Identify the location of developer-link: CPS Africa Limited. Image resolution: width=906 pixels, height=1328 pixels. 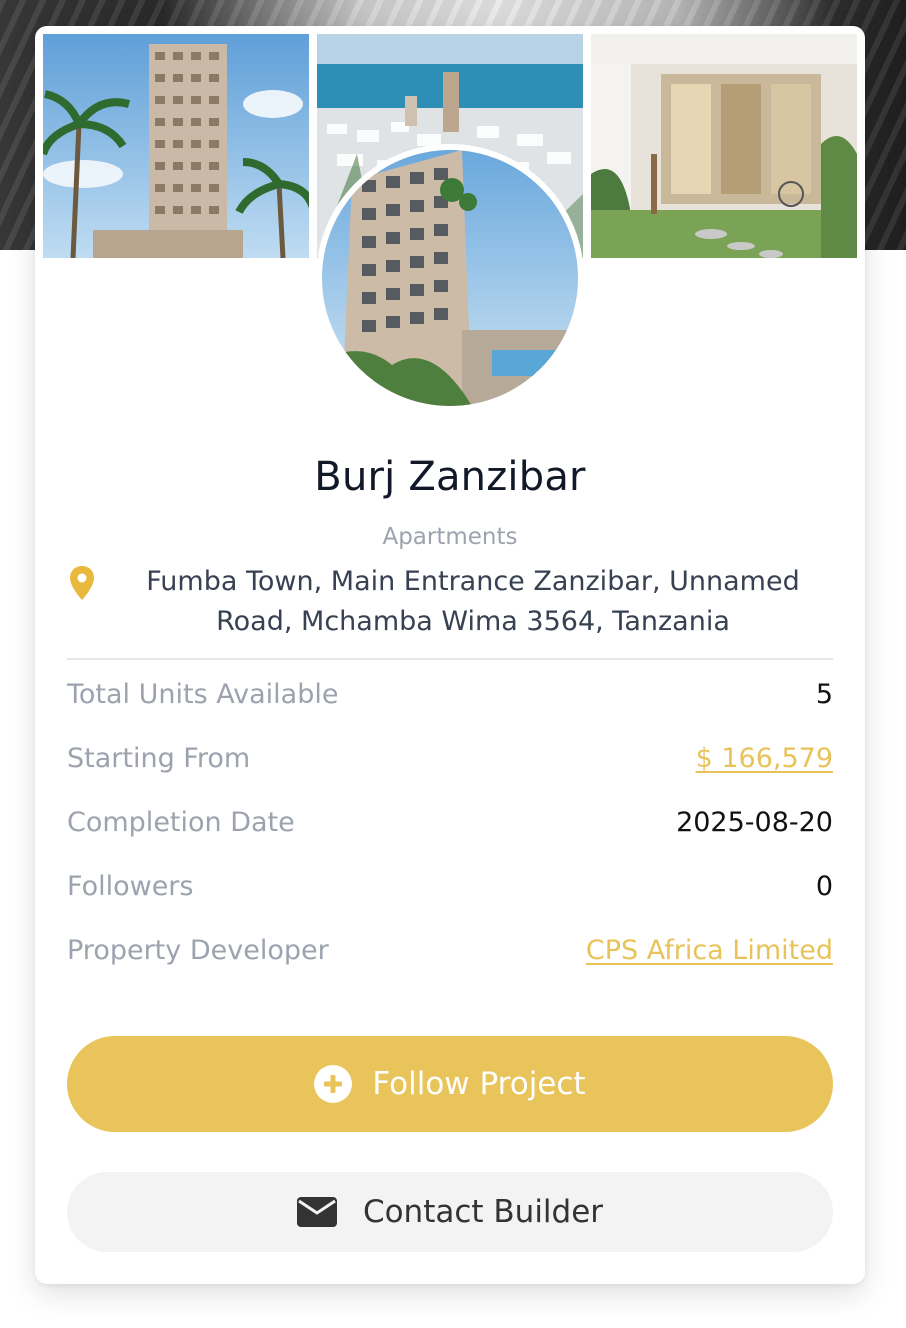
(709, 950).